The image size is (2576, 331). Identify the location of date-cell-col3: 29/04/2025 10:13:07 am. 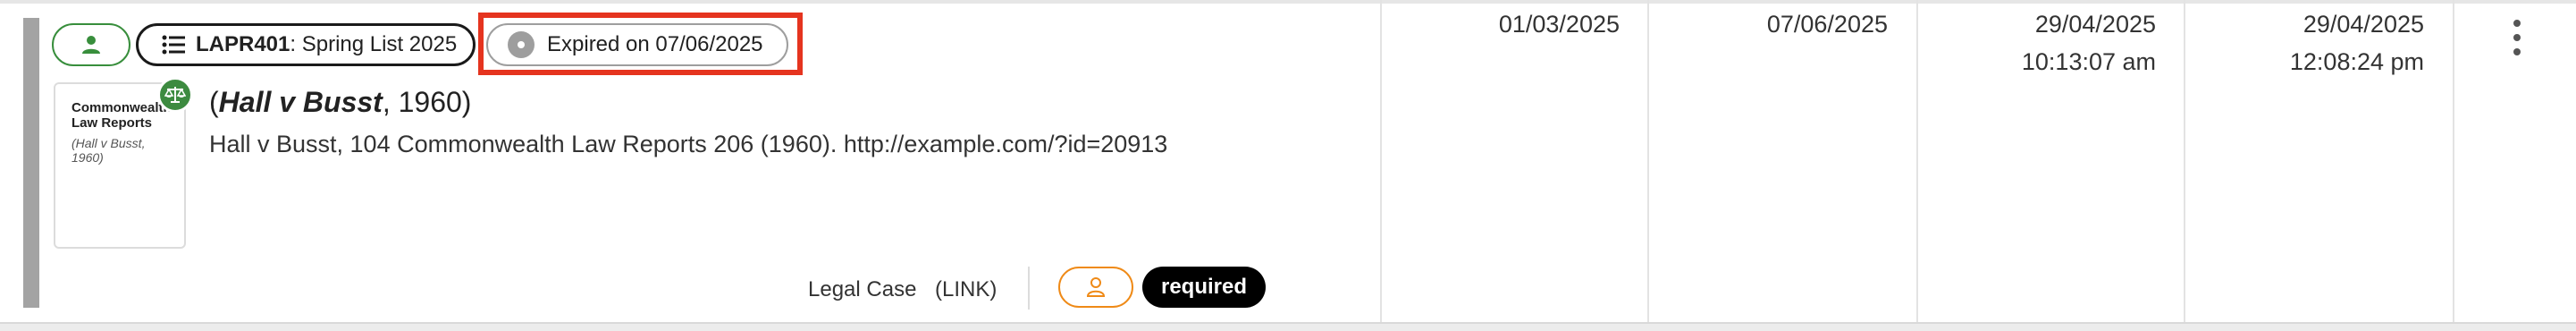
(2079, 43).